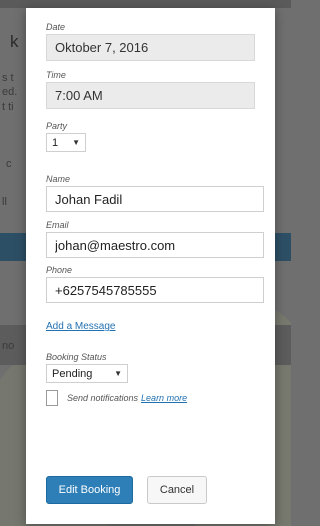  What do you see at coordinates (150, 367) in the screenshot?
I see `booking-status-group: Booking Status Pending ▼` at bounding box center [150, 367].